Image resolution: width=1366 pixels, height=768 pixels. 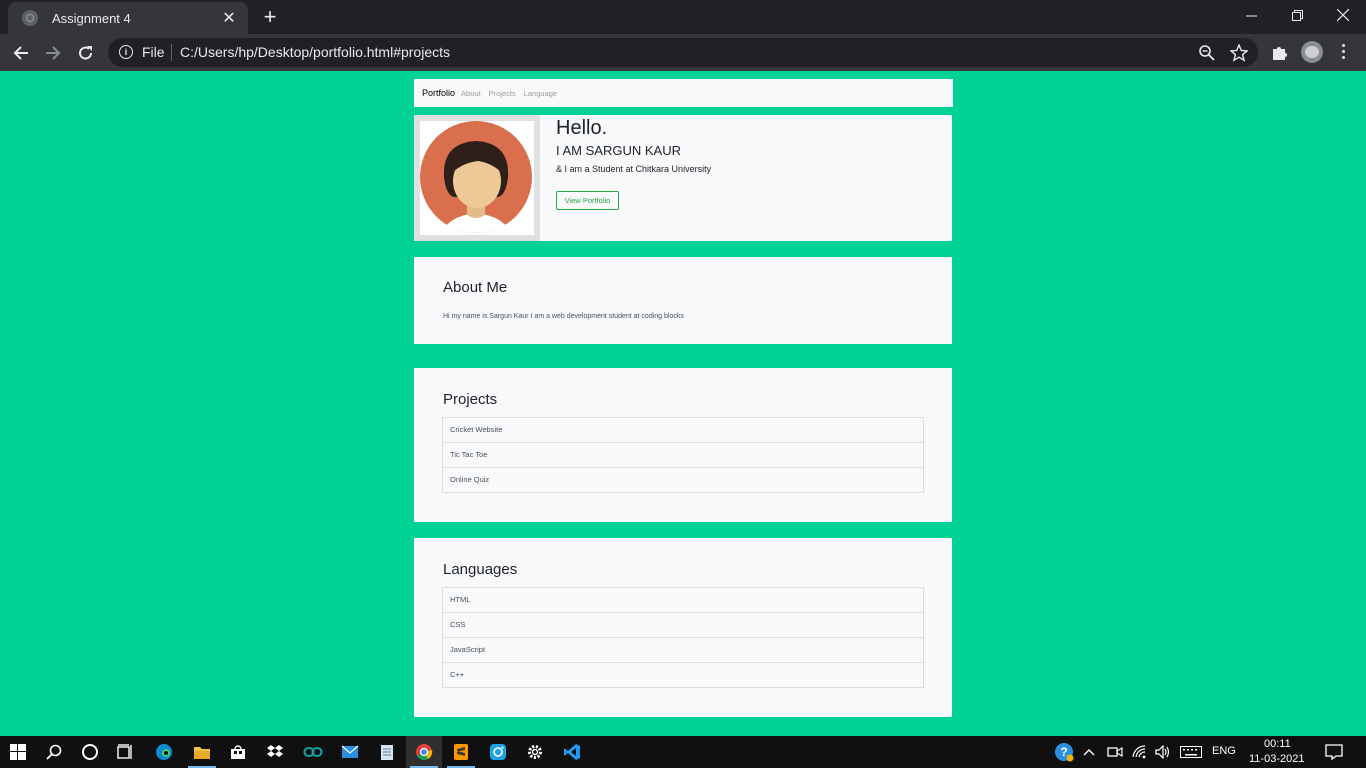 I want to click on minimize-icon, so click(x=1251, y=15).